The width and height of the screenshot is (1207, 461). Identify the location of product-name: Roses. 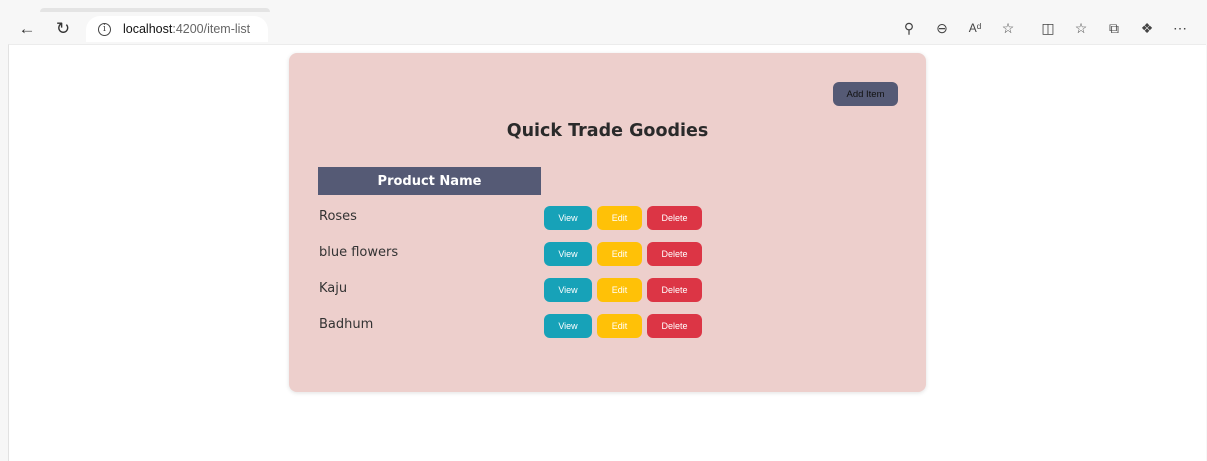
(338, 216).